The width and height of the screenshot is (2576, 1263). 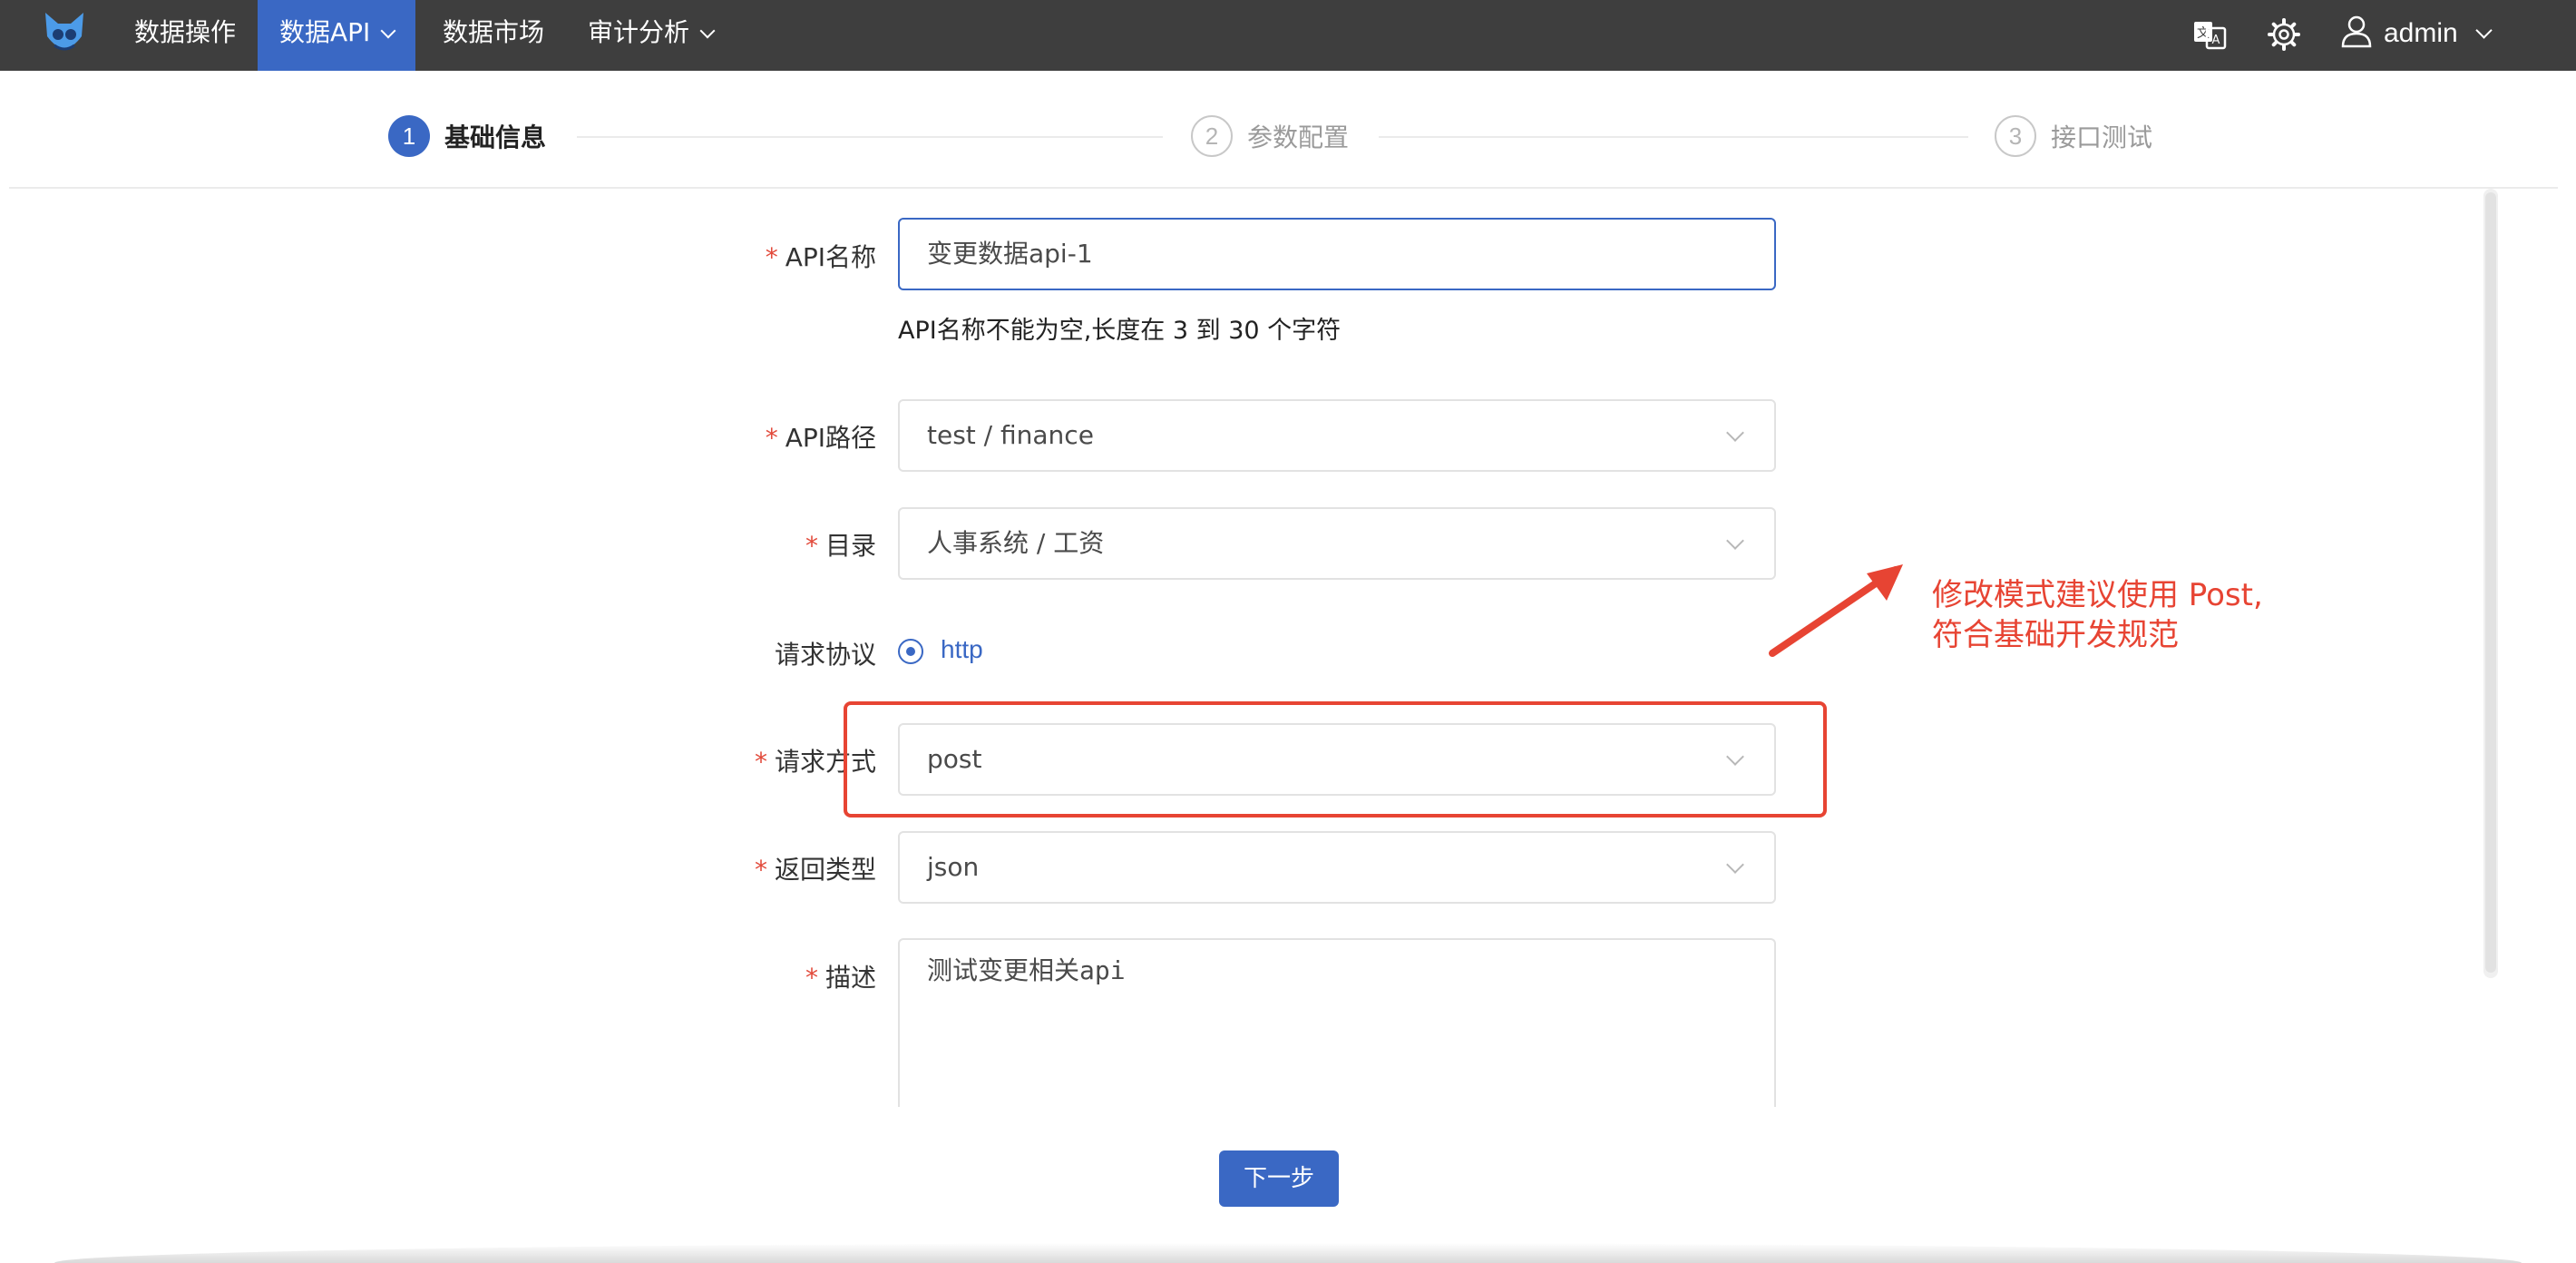 I want to click on return-type-select: json, so click(x=1337, y=867).